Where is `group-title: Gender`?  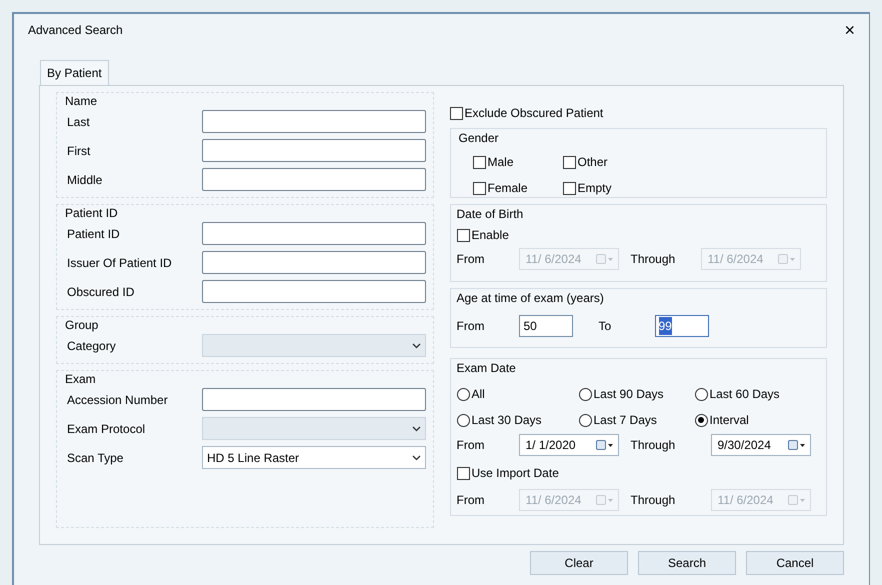
group-title: Gender is located at coordinates (479, 138).